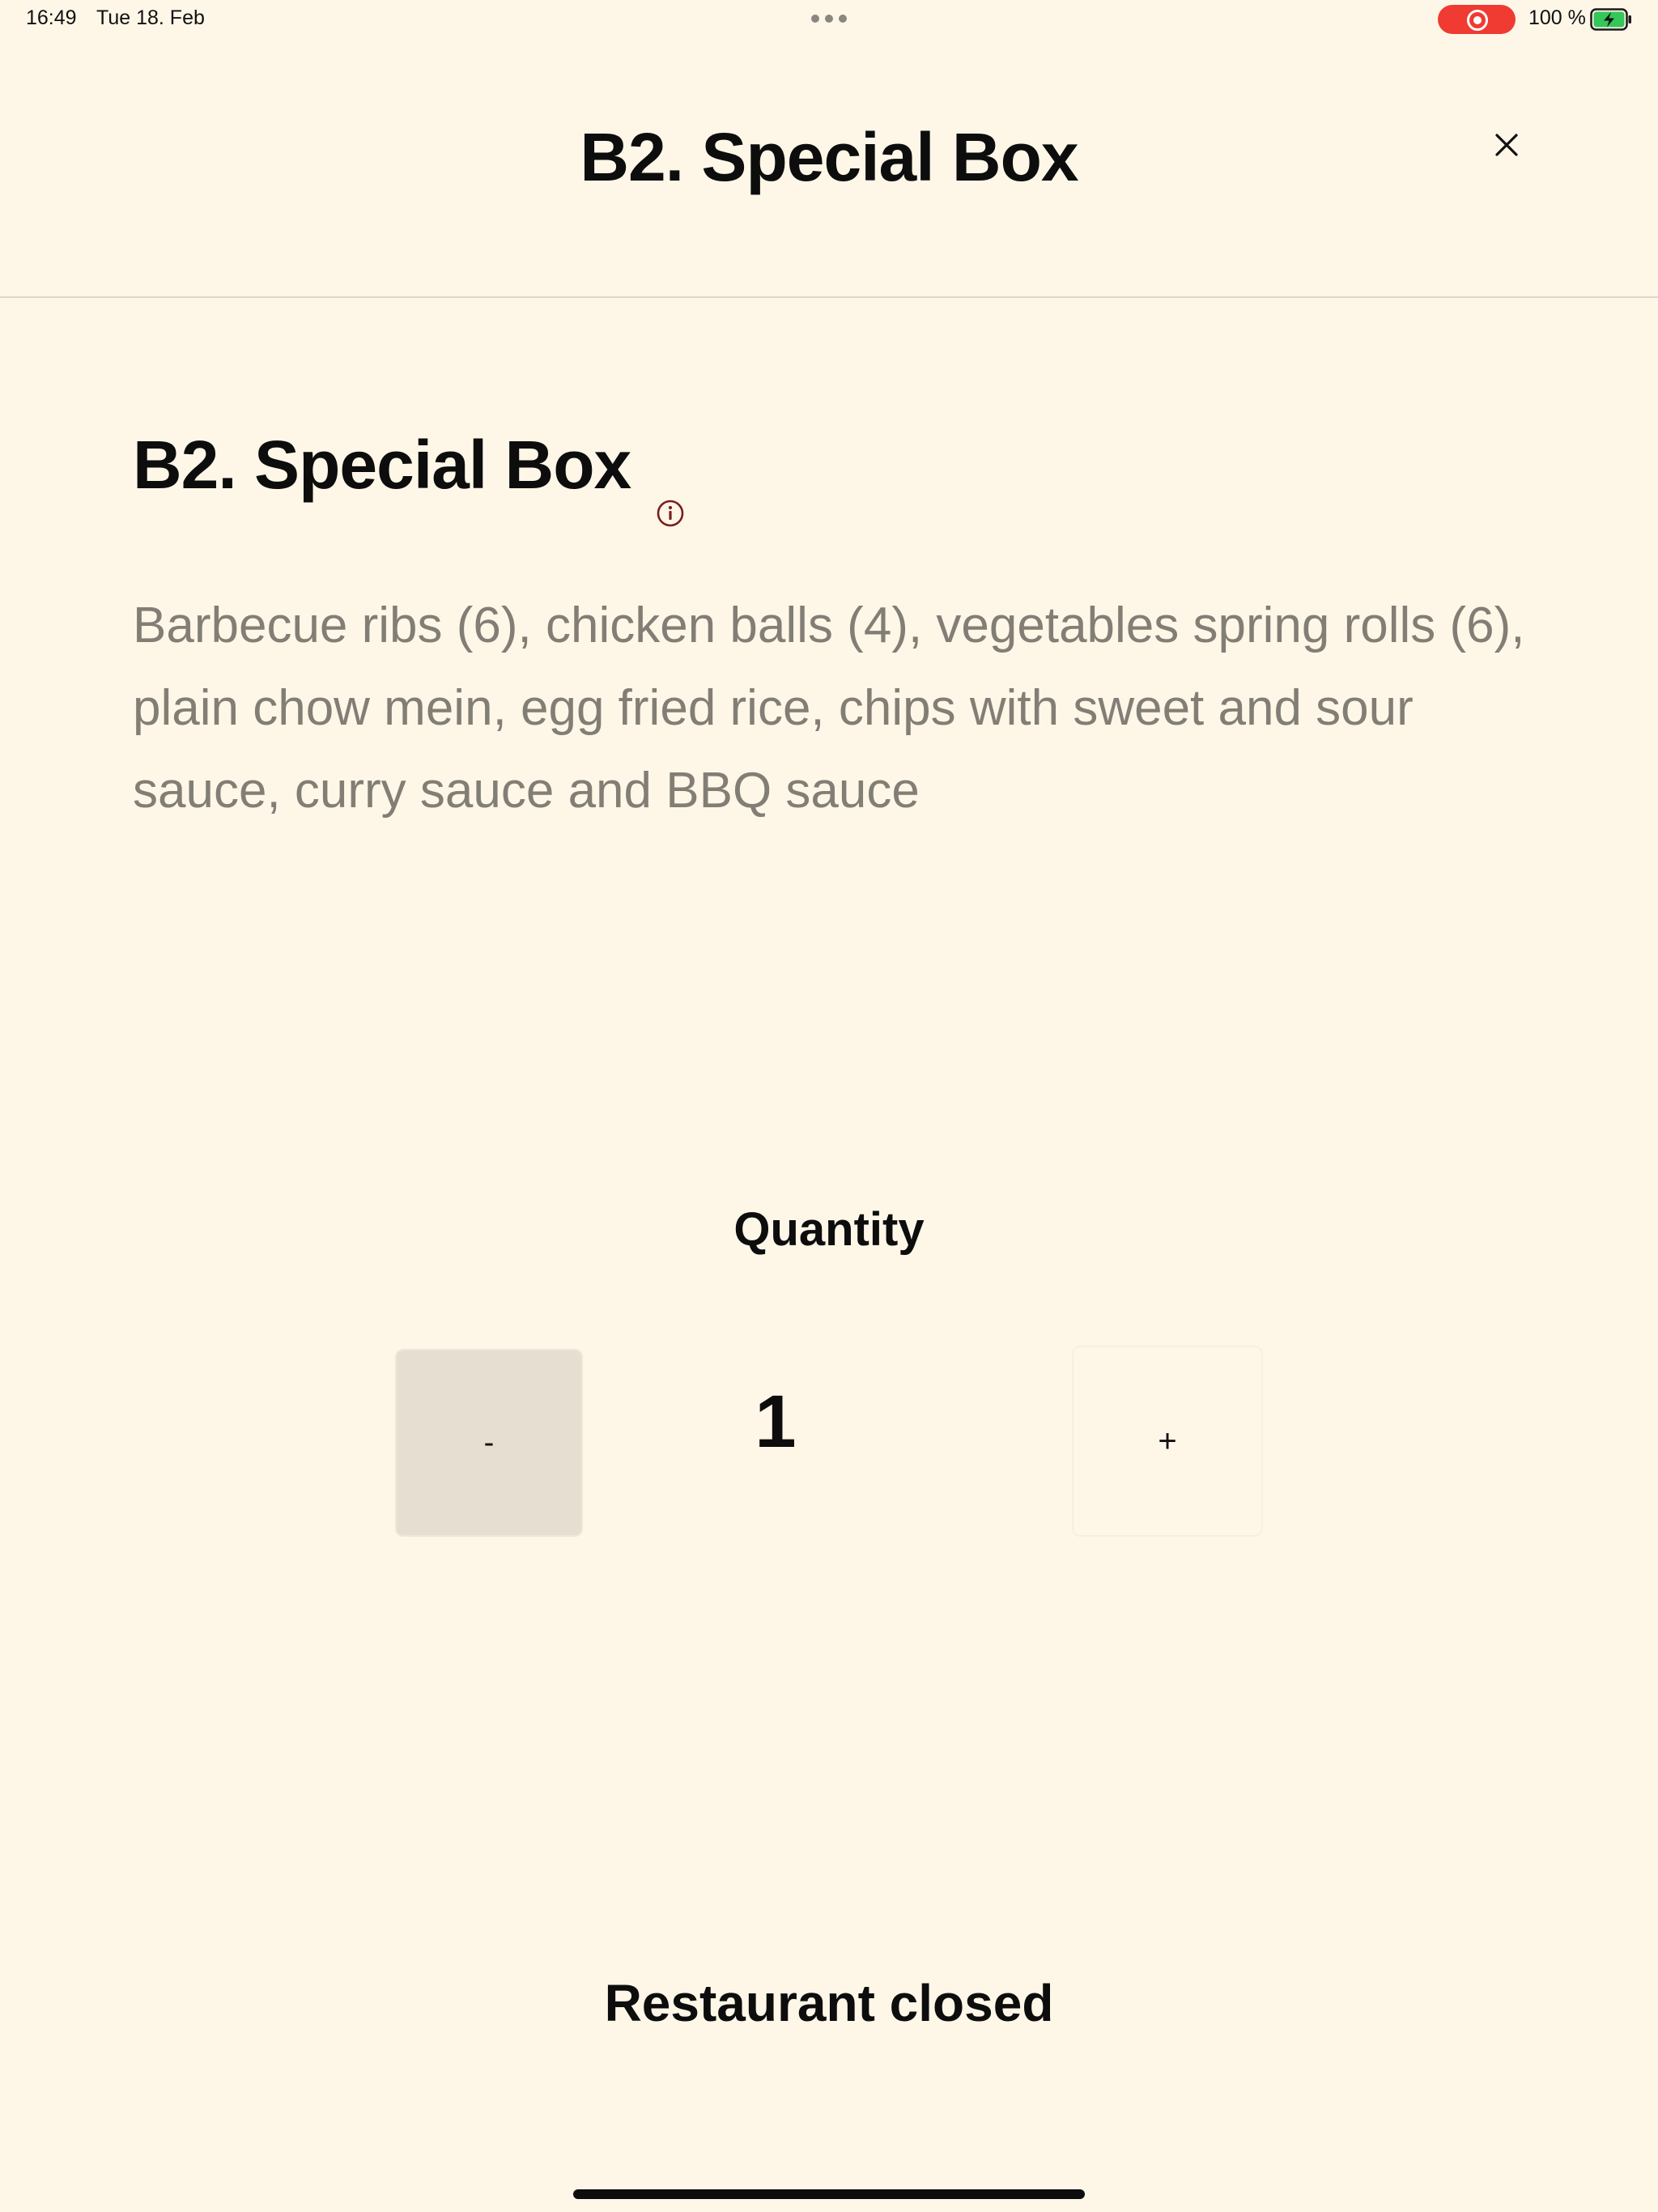 This screenshot has width=1658, height=2212. What do you see at coordinates (829, 157) in the screenshot?
I see `header-title: B2. Special Box` at bounding box center [829, 157].